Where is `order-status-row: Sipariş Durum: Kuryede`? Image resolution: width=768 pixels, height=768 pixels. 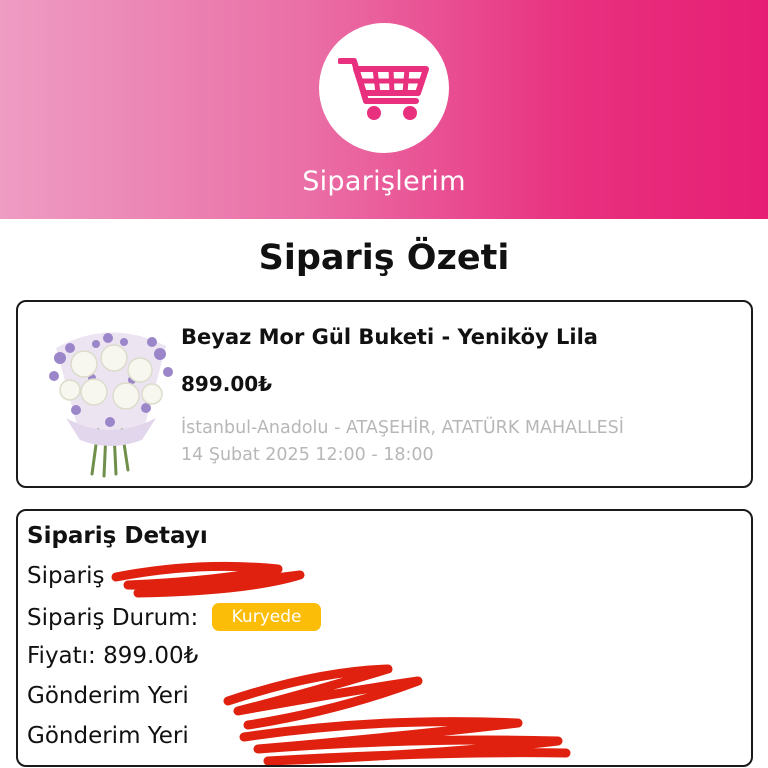 order-status-row: Sipariş Durum: Kuryede is located at coordinates (174, 617).